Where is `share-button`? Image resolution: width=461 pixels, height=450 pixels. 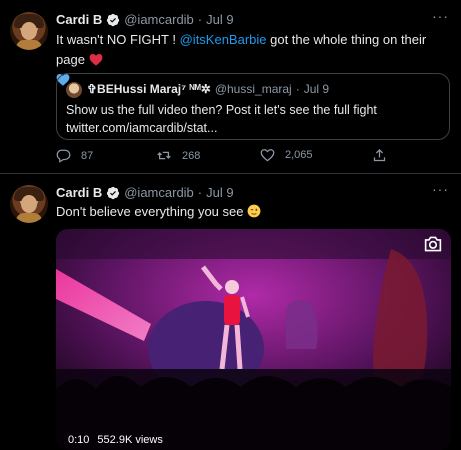 share-button is located at coordinates (384, 155).